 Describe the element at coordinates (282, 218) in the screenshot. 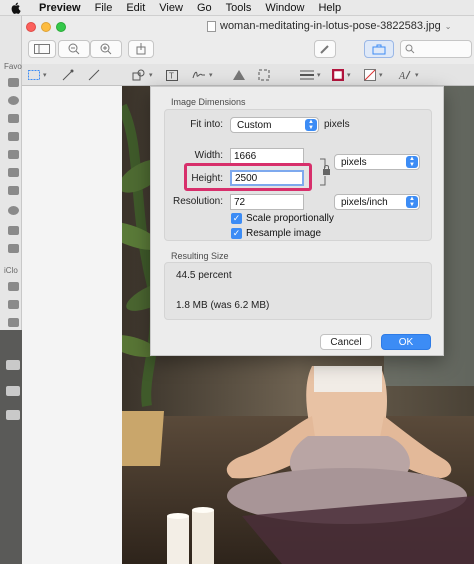

I see `scale-proportionally-checkbox: ✓ Scale proportionally` at that location.